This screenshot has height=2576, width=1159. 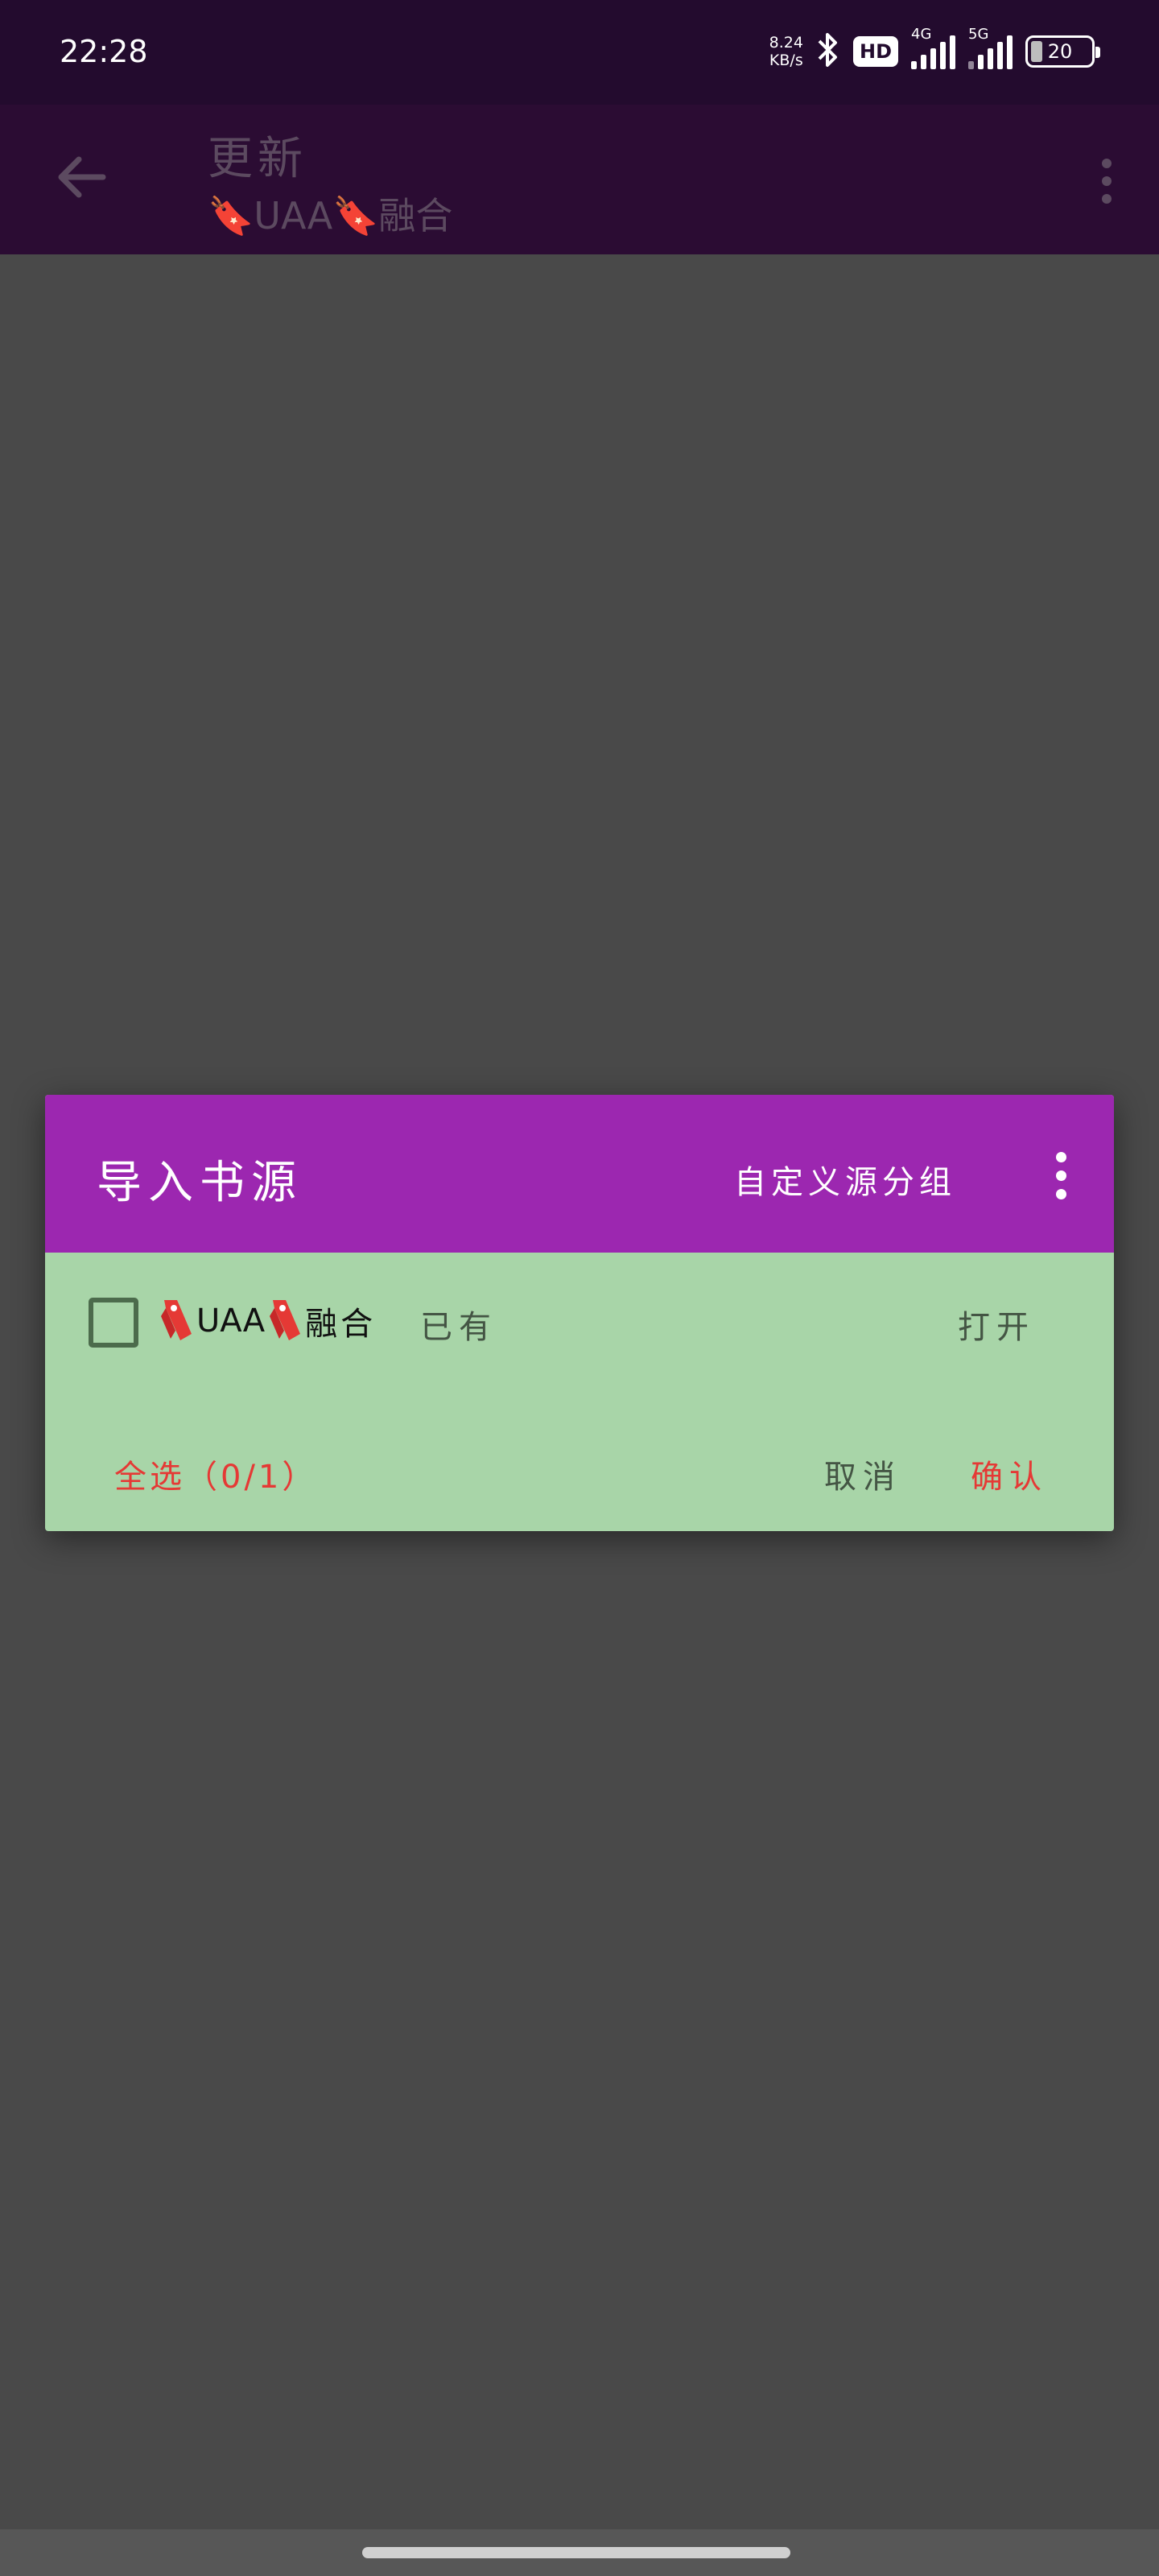 What do you see at coordinates (875, 51) in the screenshot?
I see `hd-badge: HD` at bounding box center [875, 51].